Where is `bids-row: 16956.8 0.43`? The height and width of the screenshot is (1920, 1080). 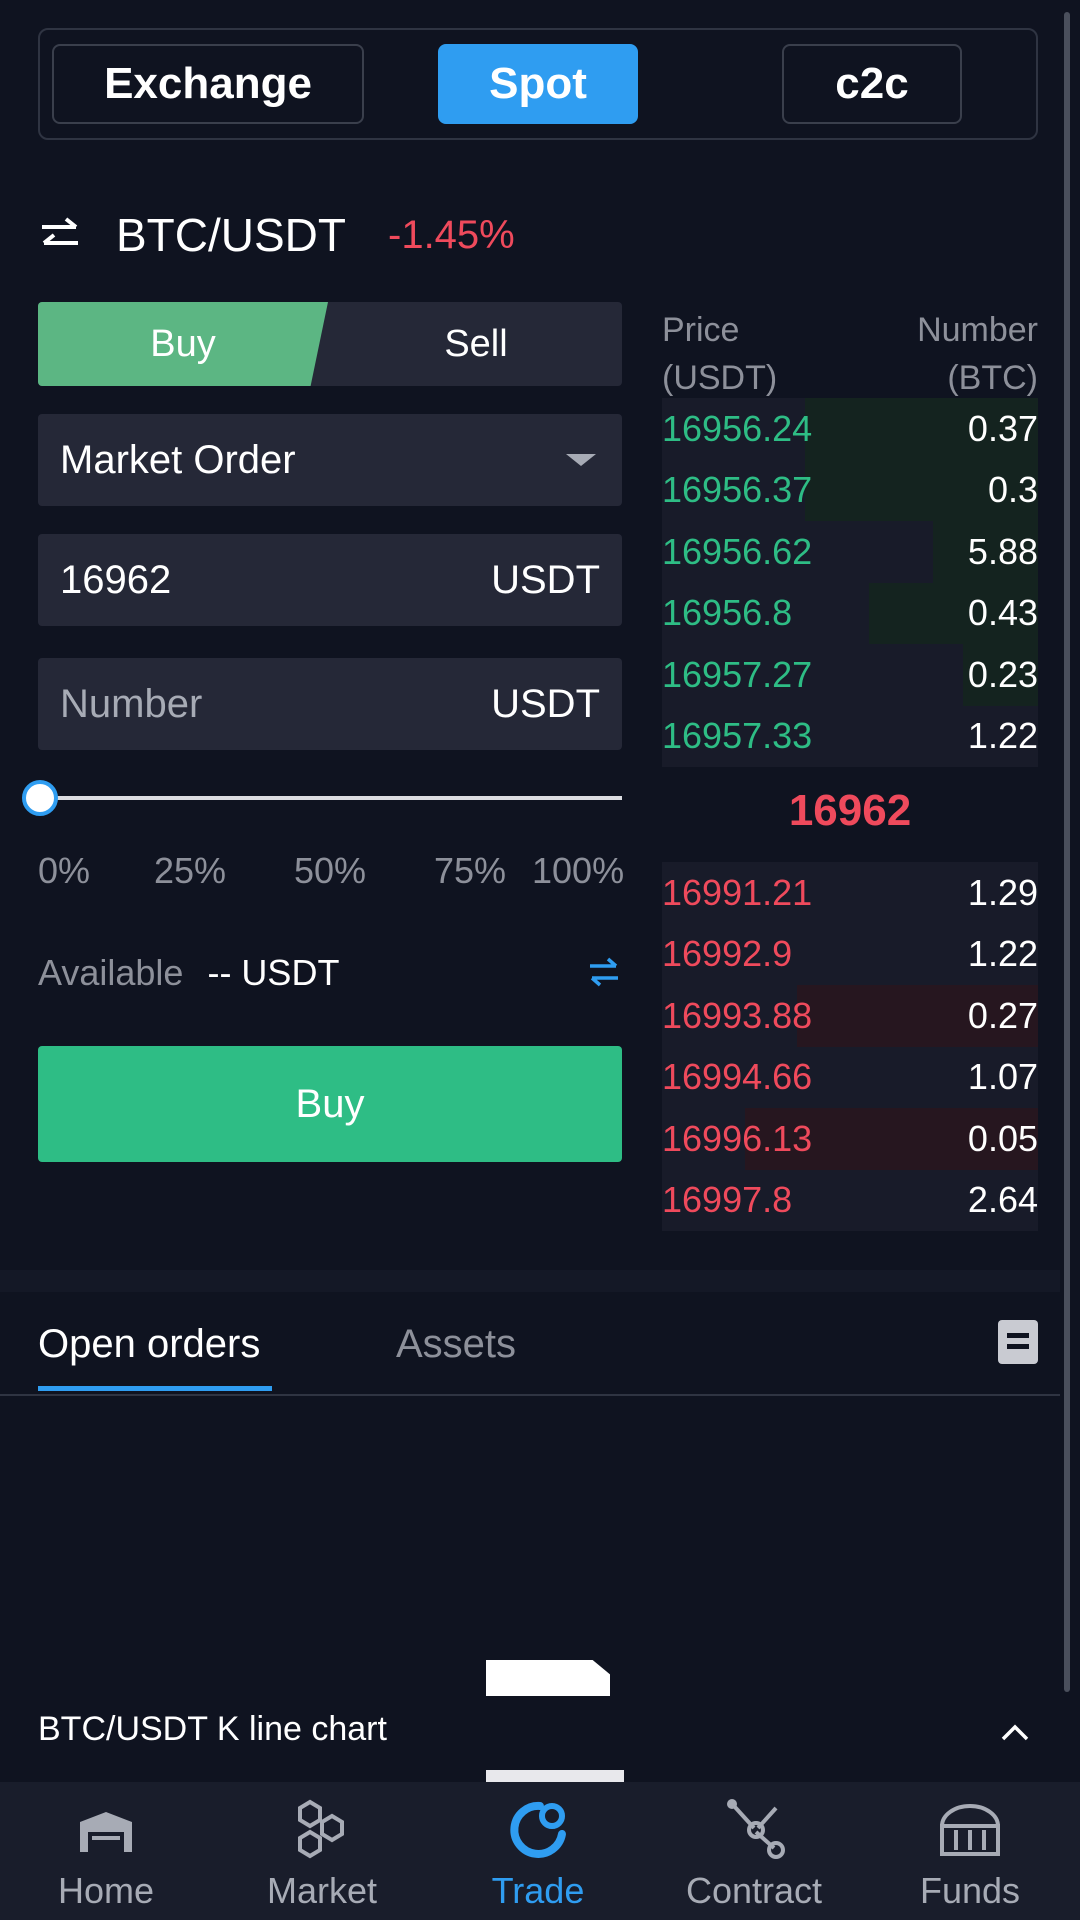 bids-row: 16956.8 0.43 is located at coordinates (850, 613).